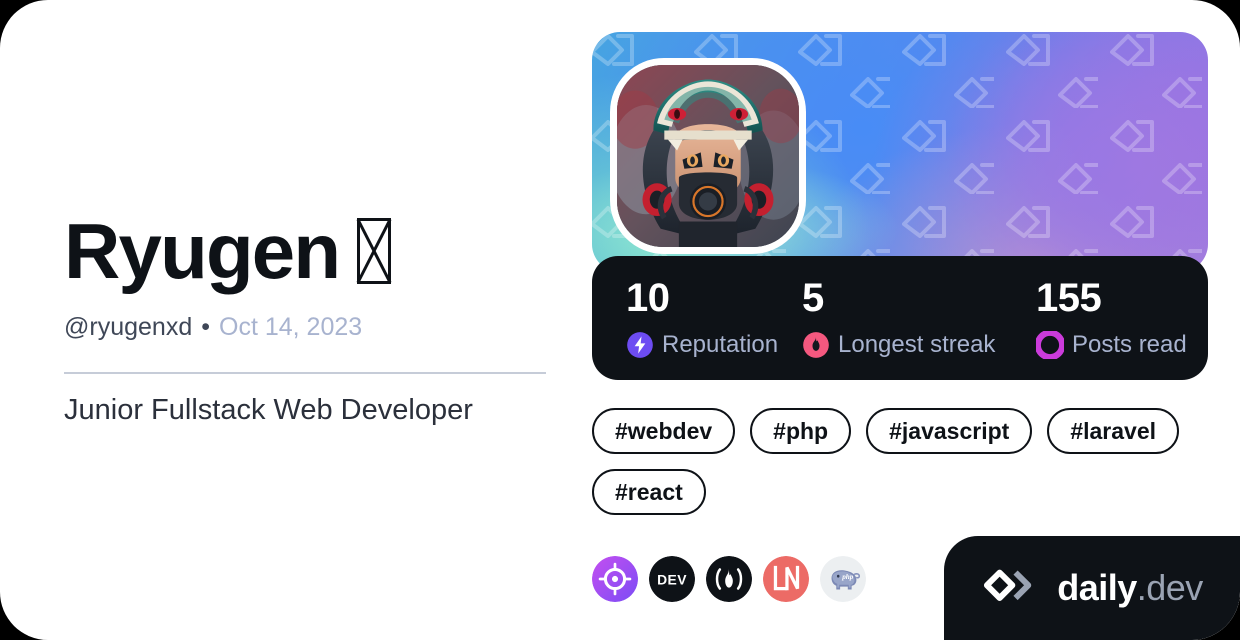 The width and height of the screenshot is (1240, 640). What do you see at coordinates (128, 327) in the screenshot?
I see `user-handle: @ryugenxd` at bounding box center [128, 327].